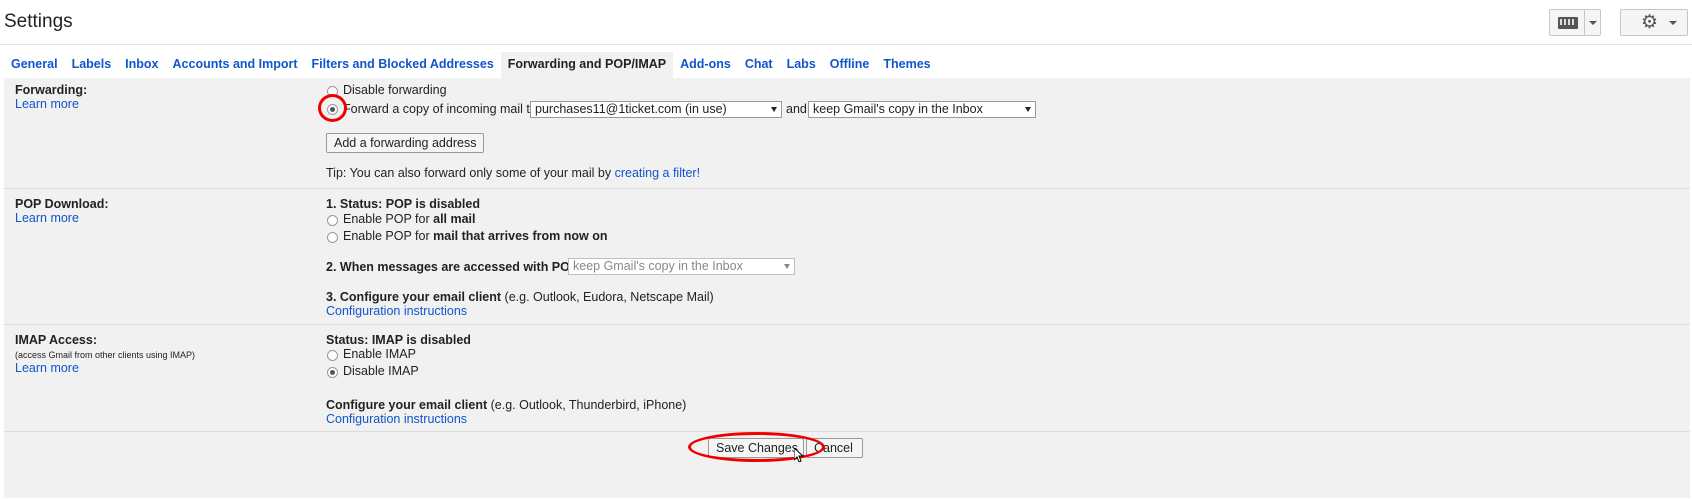 This screenshot has width=1692, height=499. I want to click on pop-configuration-instructions-link: Configuration instructions, so click(396, 311).